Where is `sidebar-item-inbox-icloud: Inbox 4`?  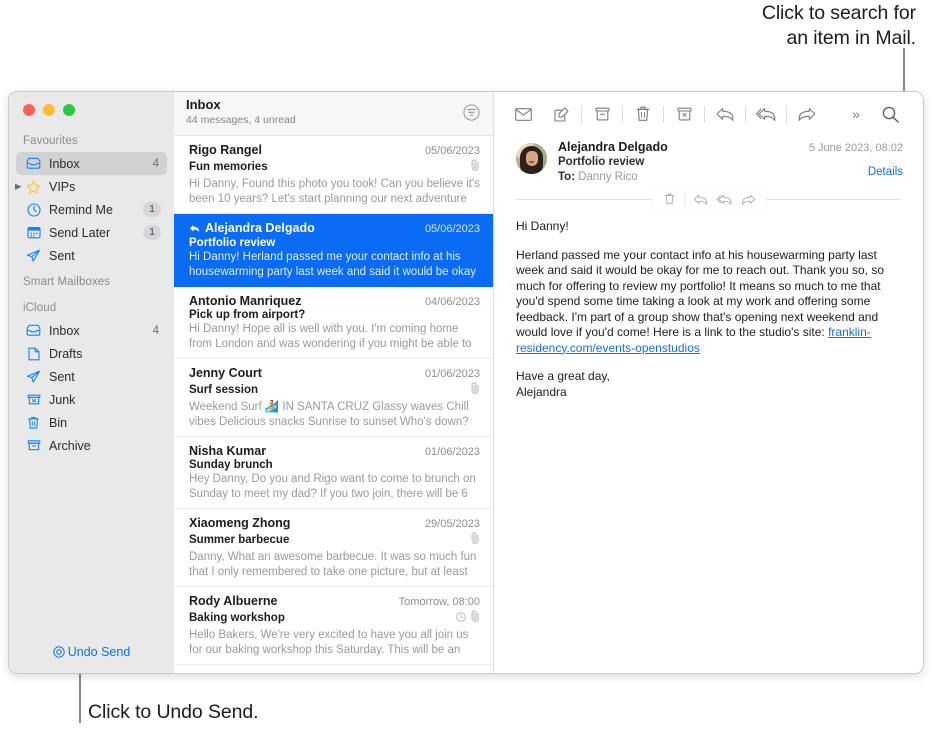 sidebar-item-inbox-icloud: Inbox 4 is located at coordinates (91, 330).